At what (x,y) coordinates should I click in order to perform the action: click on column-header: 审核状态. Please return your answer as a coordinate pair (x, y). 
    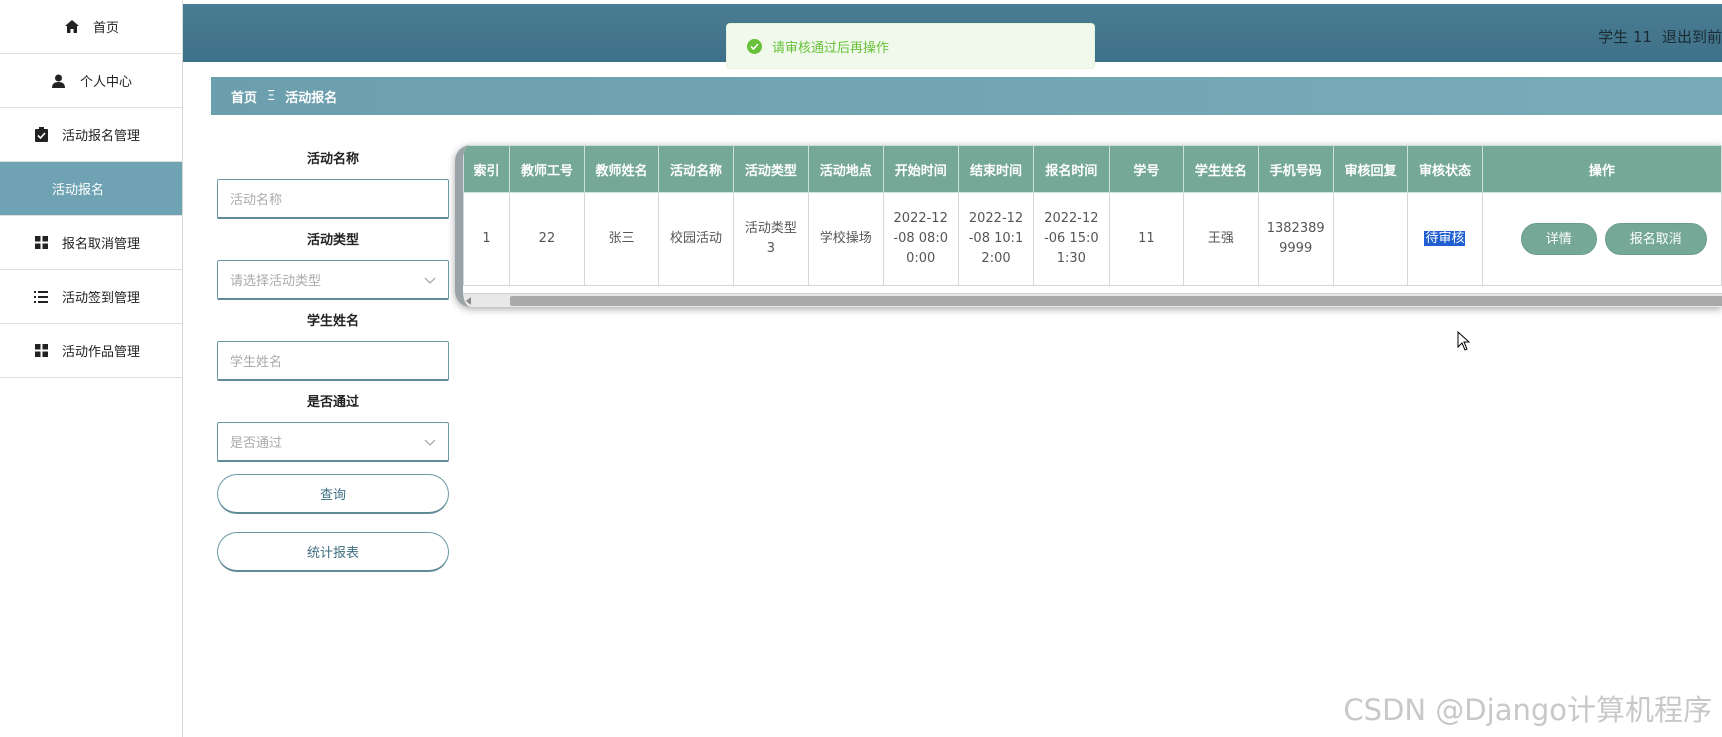
    Looking at the image, I should click on (1445, 169).